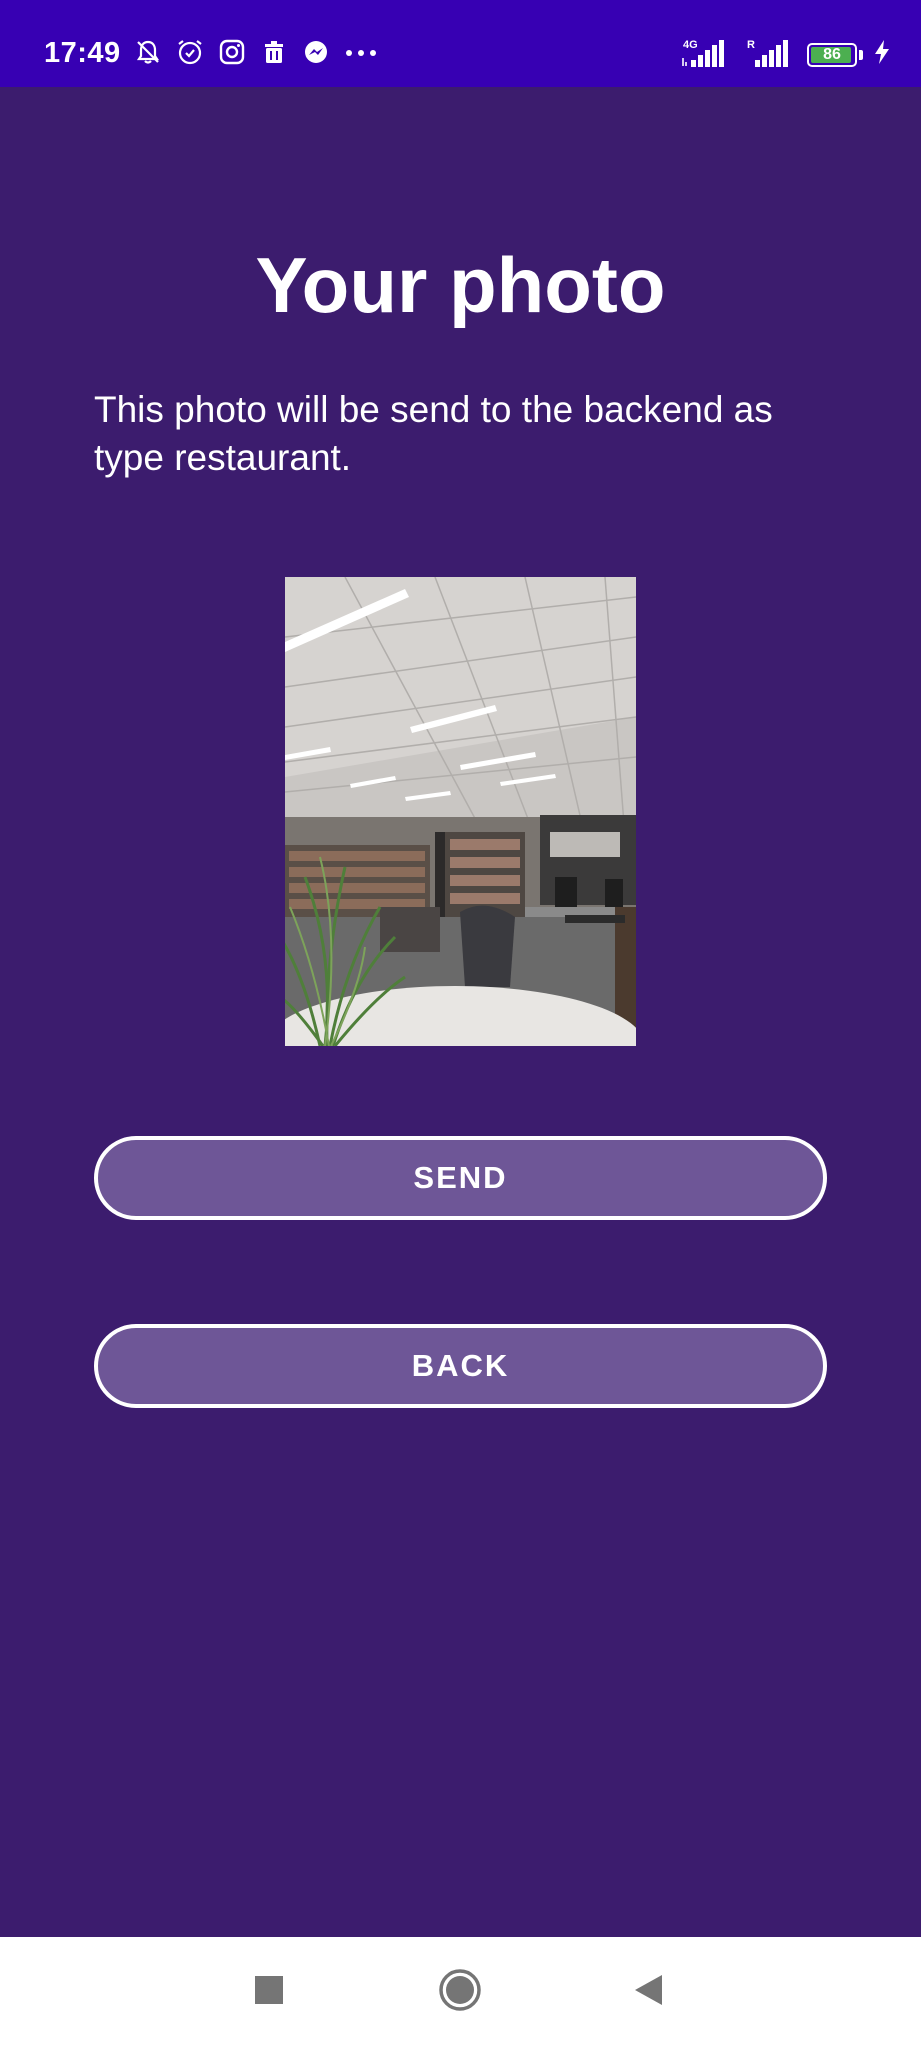 Image resolution: width=921 pixels, height=2048 pixels. Describe the element at coordinates (861, 54) in the screenshot. I see `battery-nub` at that location.